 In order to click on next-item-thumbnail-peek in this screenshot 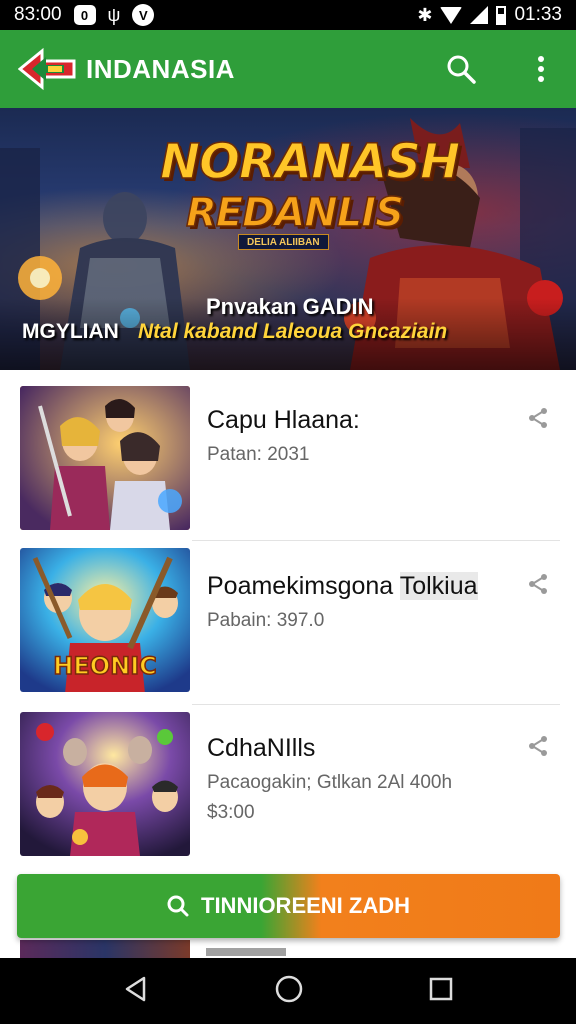, I will do `click(105, 949)`.